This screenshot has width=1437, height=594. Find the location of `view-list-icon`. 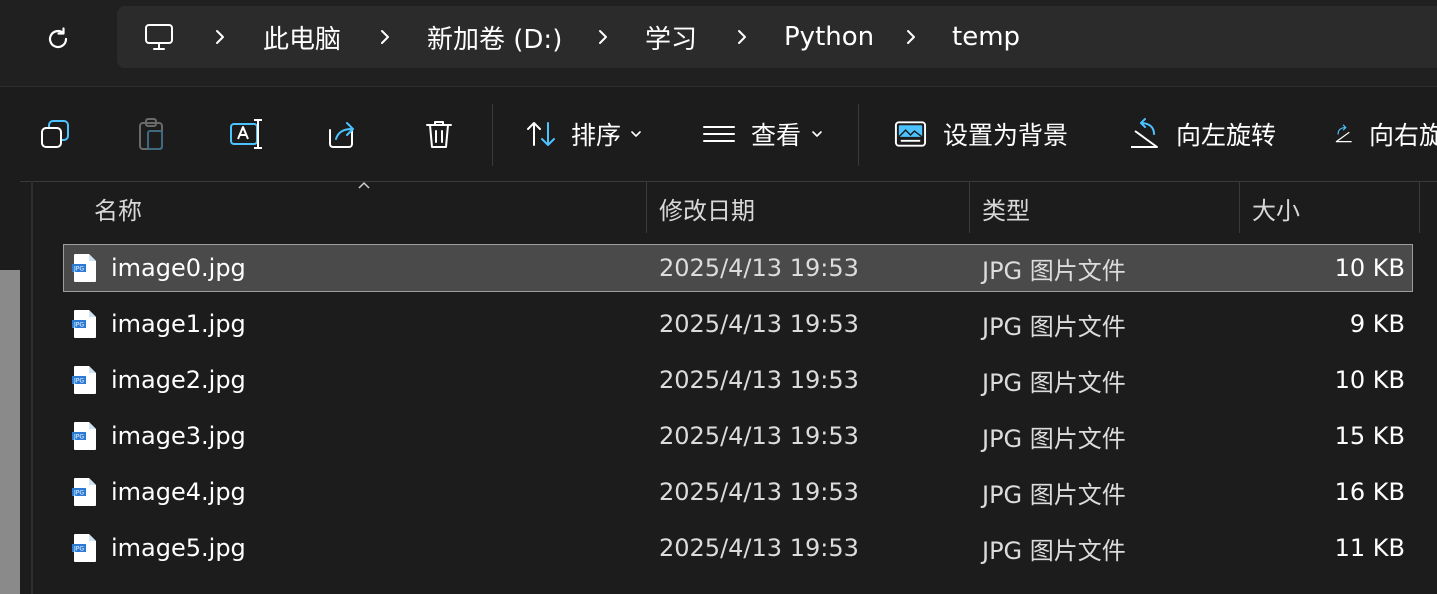

view-list-icon is located at coordinates (719, 134).